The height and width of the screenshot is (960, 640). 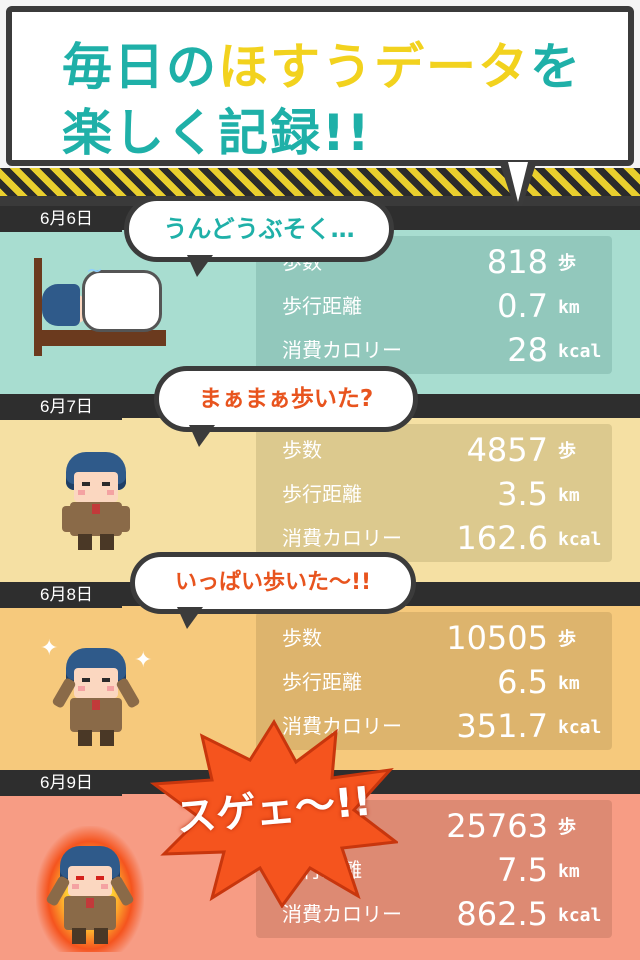 I want to click on calories-value: 862.5, so click(x=502, y=914).